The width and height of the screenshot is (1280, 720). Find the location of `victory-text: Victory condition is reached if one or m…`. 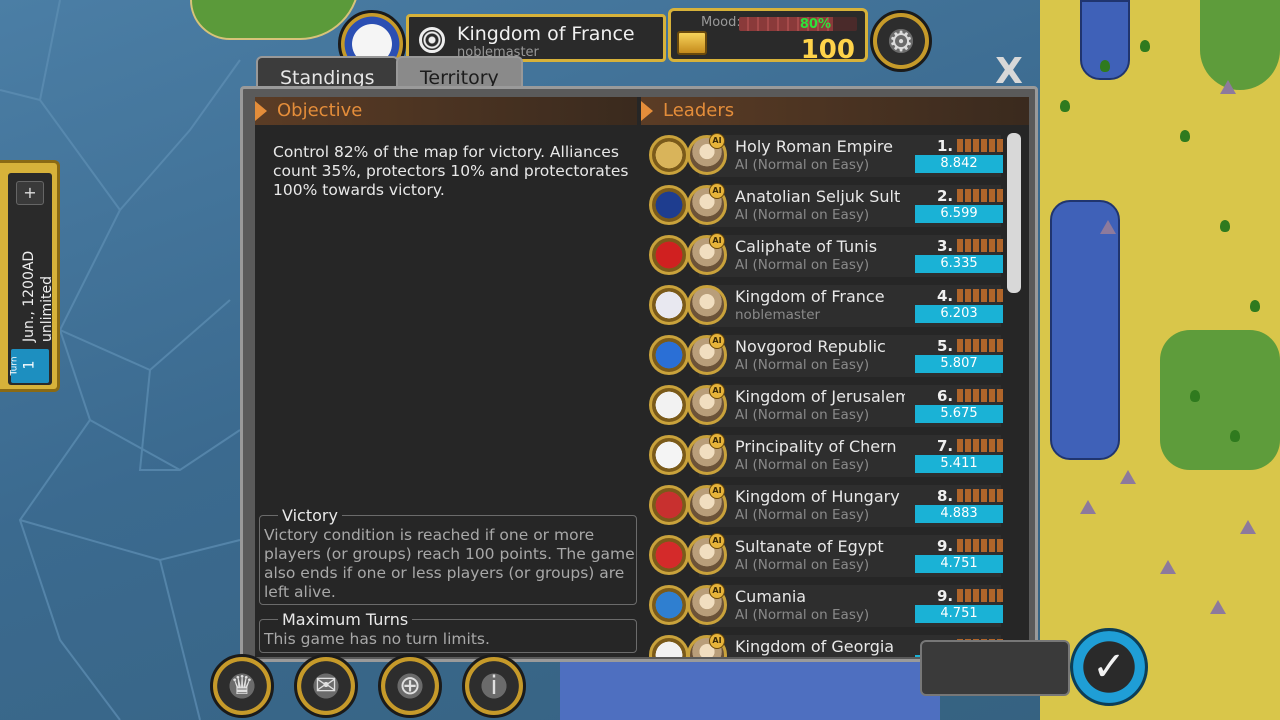

victory-text: Victory condition is reached if one or m… is located at coordinates (449, 563).